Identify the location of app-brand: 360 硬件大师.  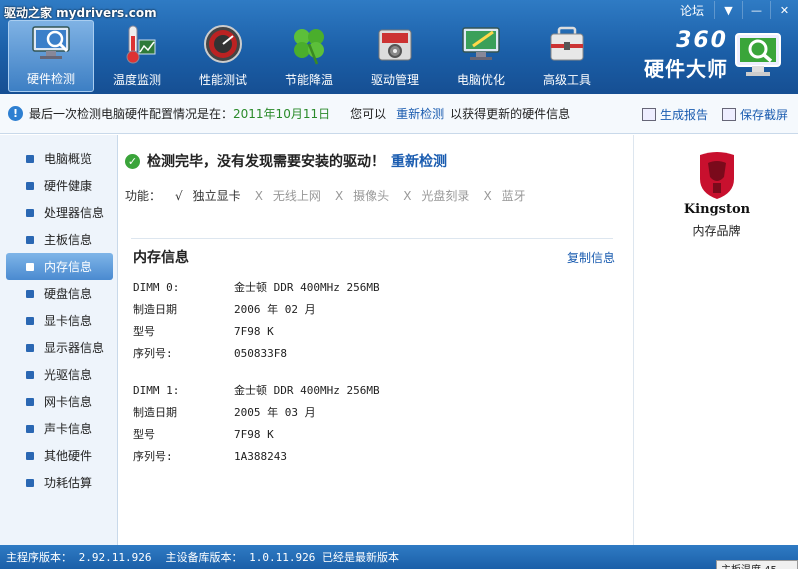
(714, 55).